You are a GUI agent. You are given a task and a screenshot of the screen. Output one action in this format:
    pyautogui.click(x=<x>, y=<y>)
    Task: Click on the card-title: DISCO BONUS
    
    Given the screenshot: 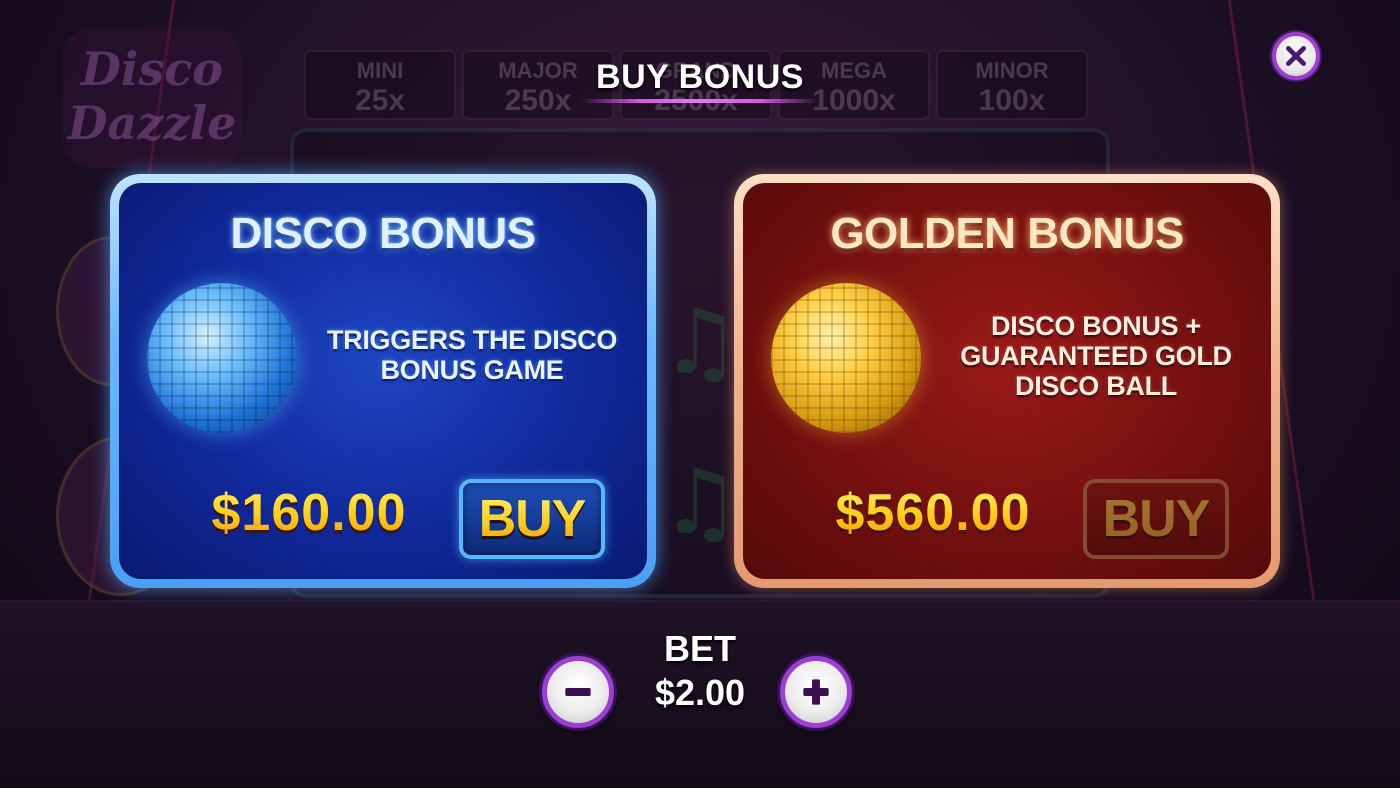 What is the action you would take?
    pyautogui.click(x=383, y=233)
    